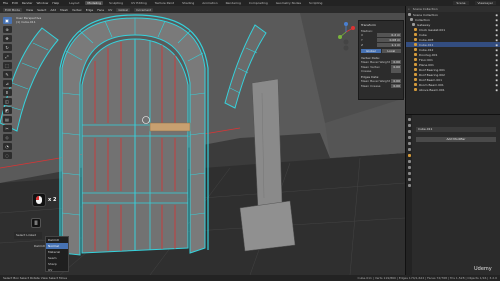 Image resolution: width=500 pixels, height=281 pixels. What do you see at coordinates (7, 110) in the screenshot?
I see `bevel-tool: ◩` at bounding box center [7, 110].